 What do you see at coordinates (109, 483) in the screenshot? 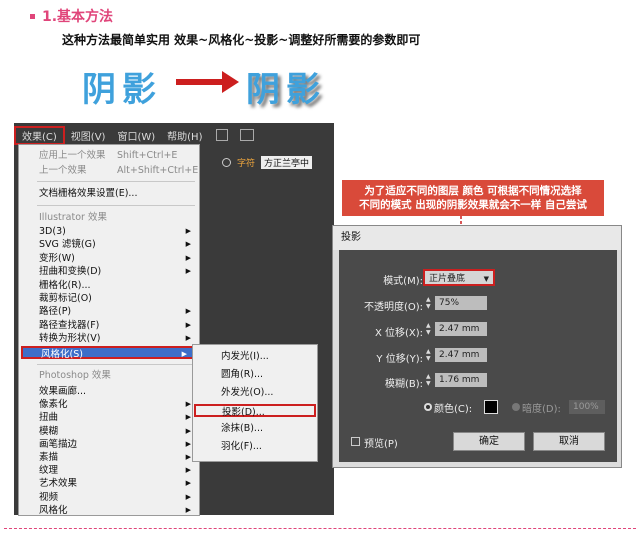
I see `menu-item-ps-7: 艺术效果 ▶` at bounding box center [109, 483].